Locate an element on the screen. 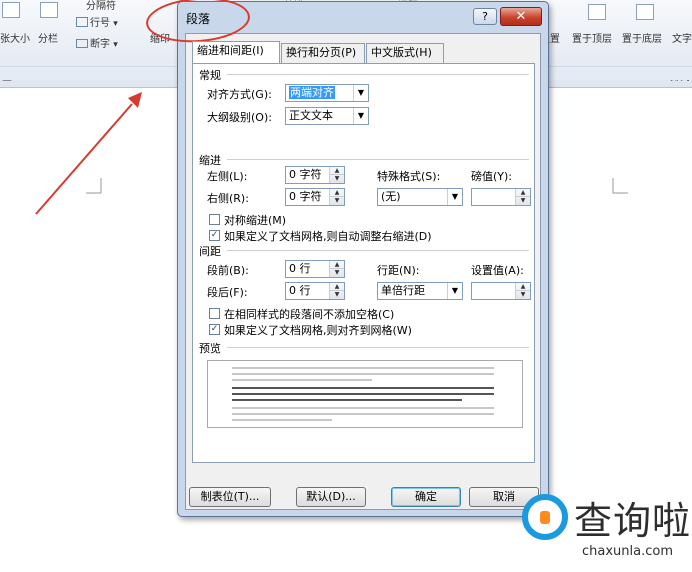 This screenshot has width=692, height=572. line-spacing-value: 单倍行距 is located at coordinates (403, 290).